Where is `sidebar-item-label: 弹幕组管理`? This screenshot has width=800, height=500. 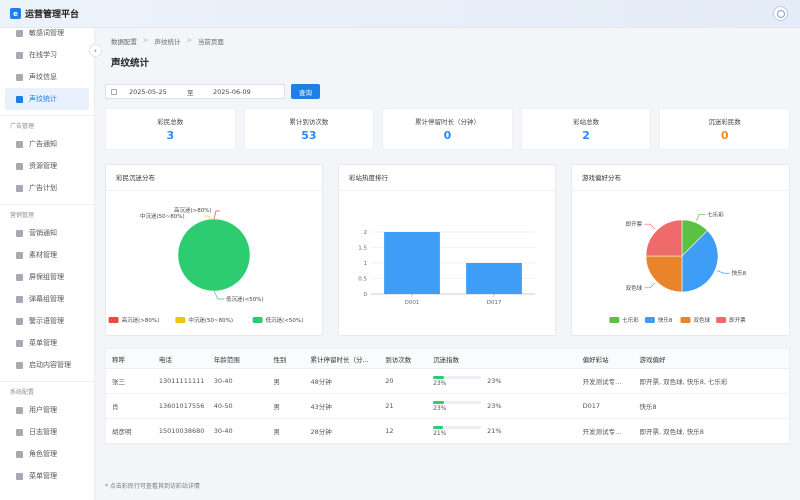
sidebar-item-label: 弹幕组管理 is located at coordinates (46, 299).